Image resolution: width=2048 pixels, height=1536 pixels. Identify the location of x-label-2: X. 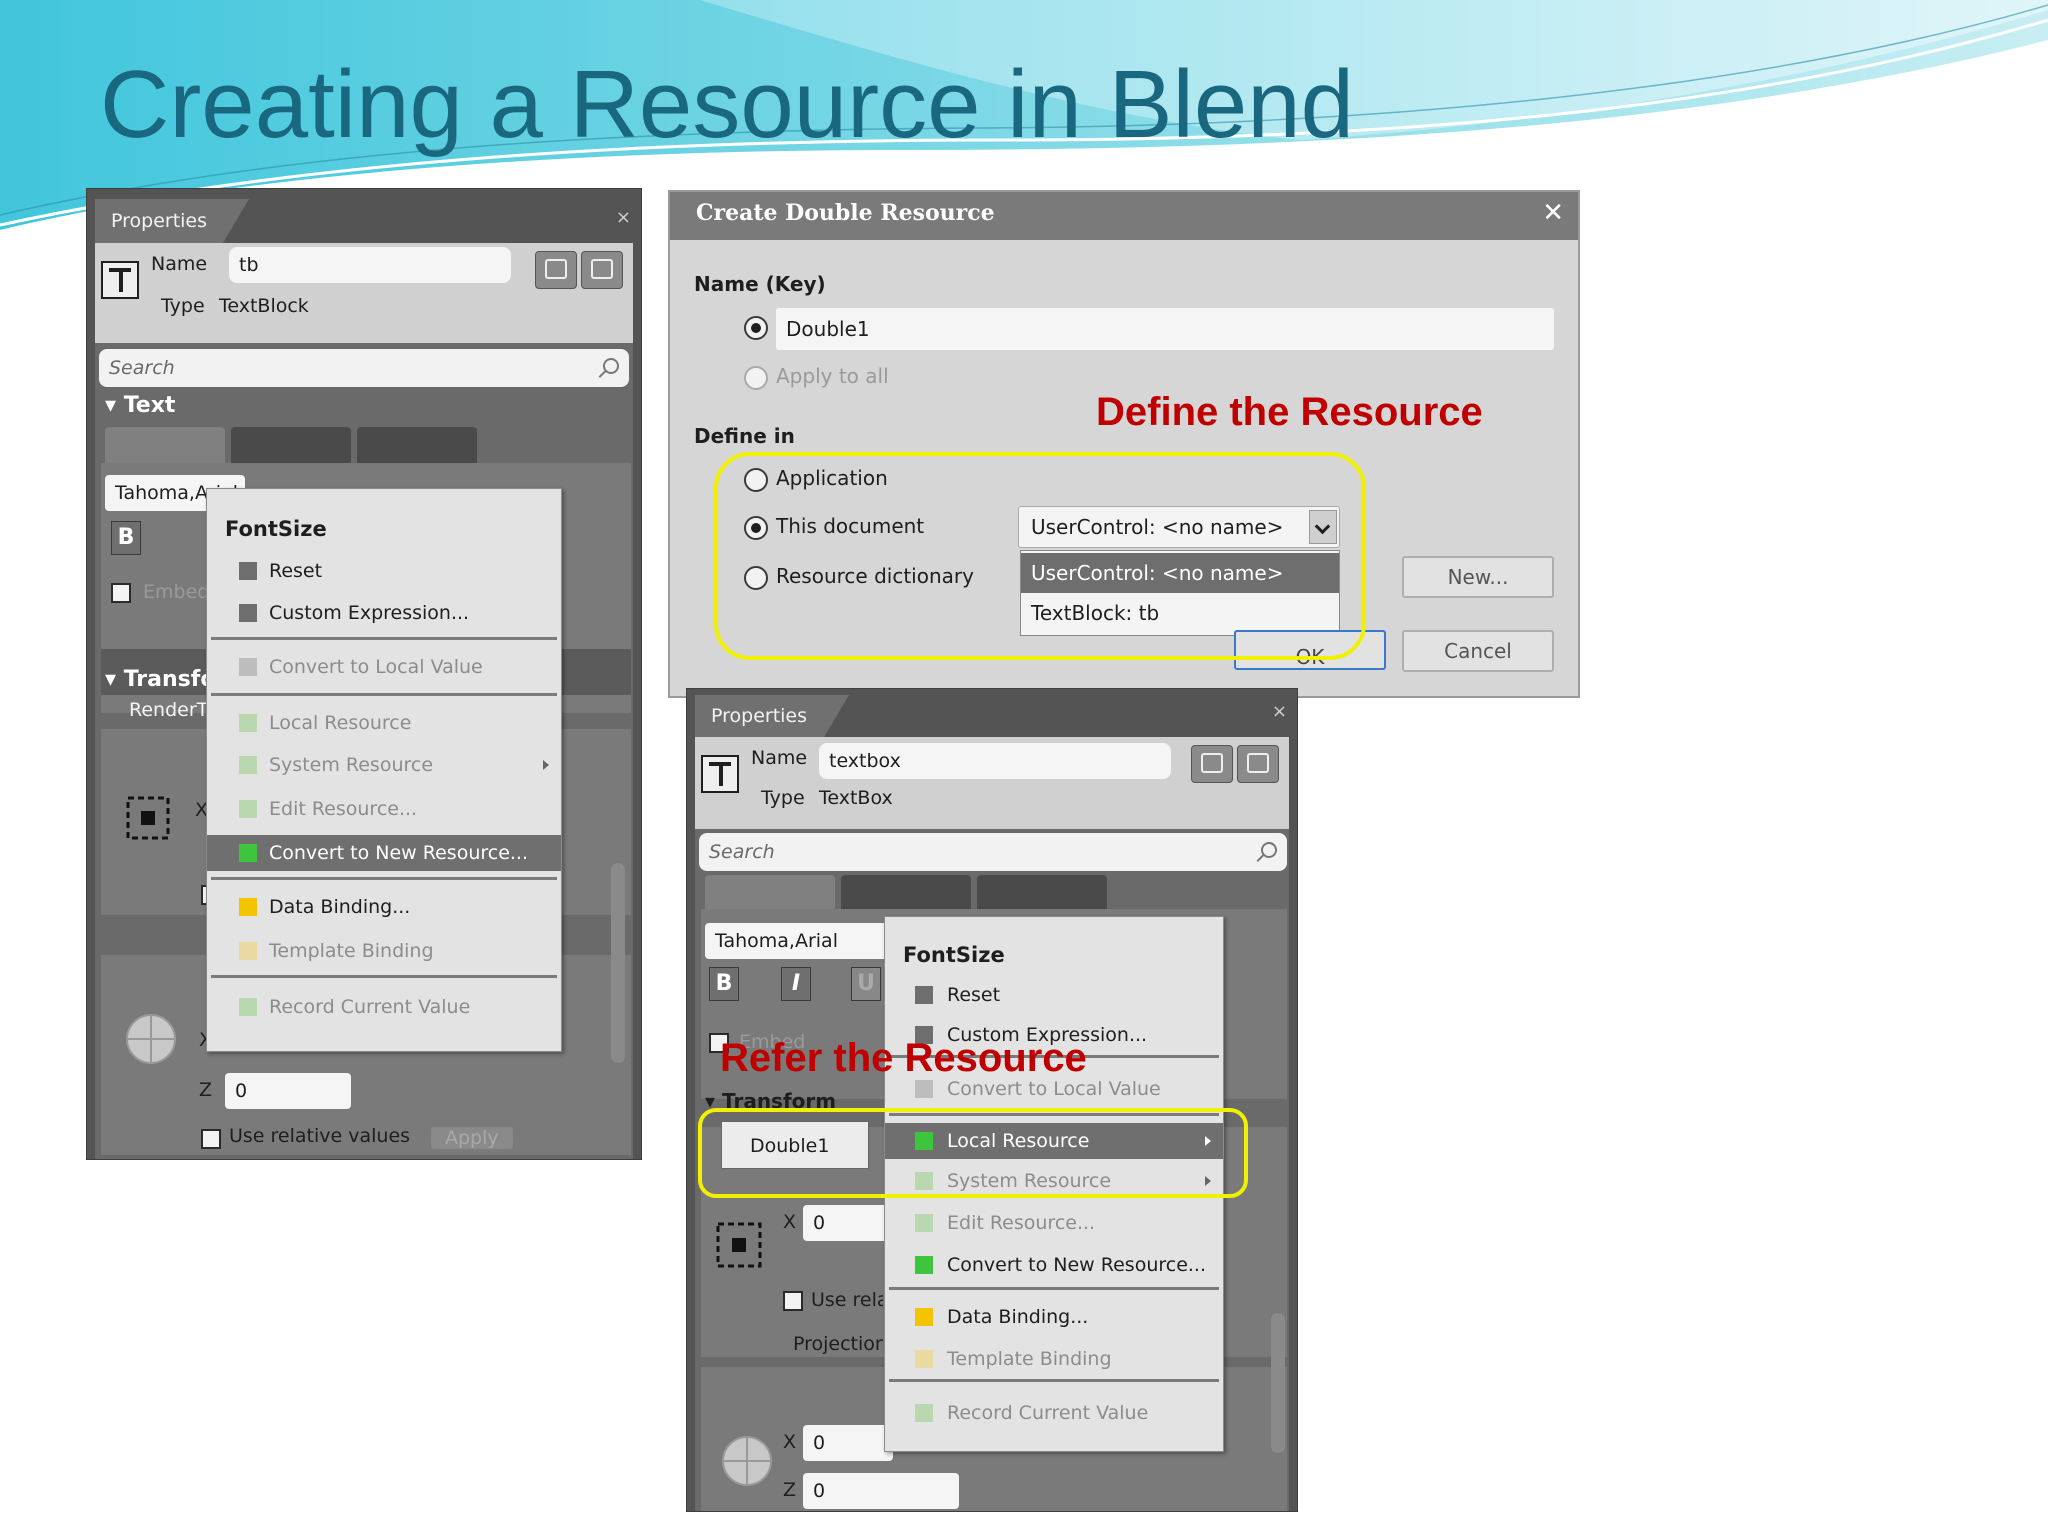
(790, 1442).